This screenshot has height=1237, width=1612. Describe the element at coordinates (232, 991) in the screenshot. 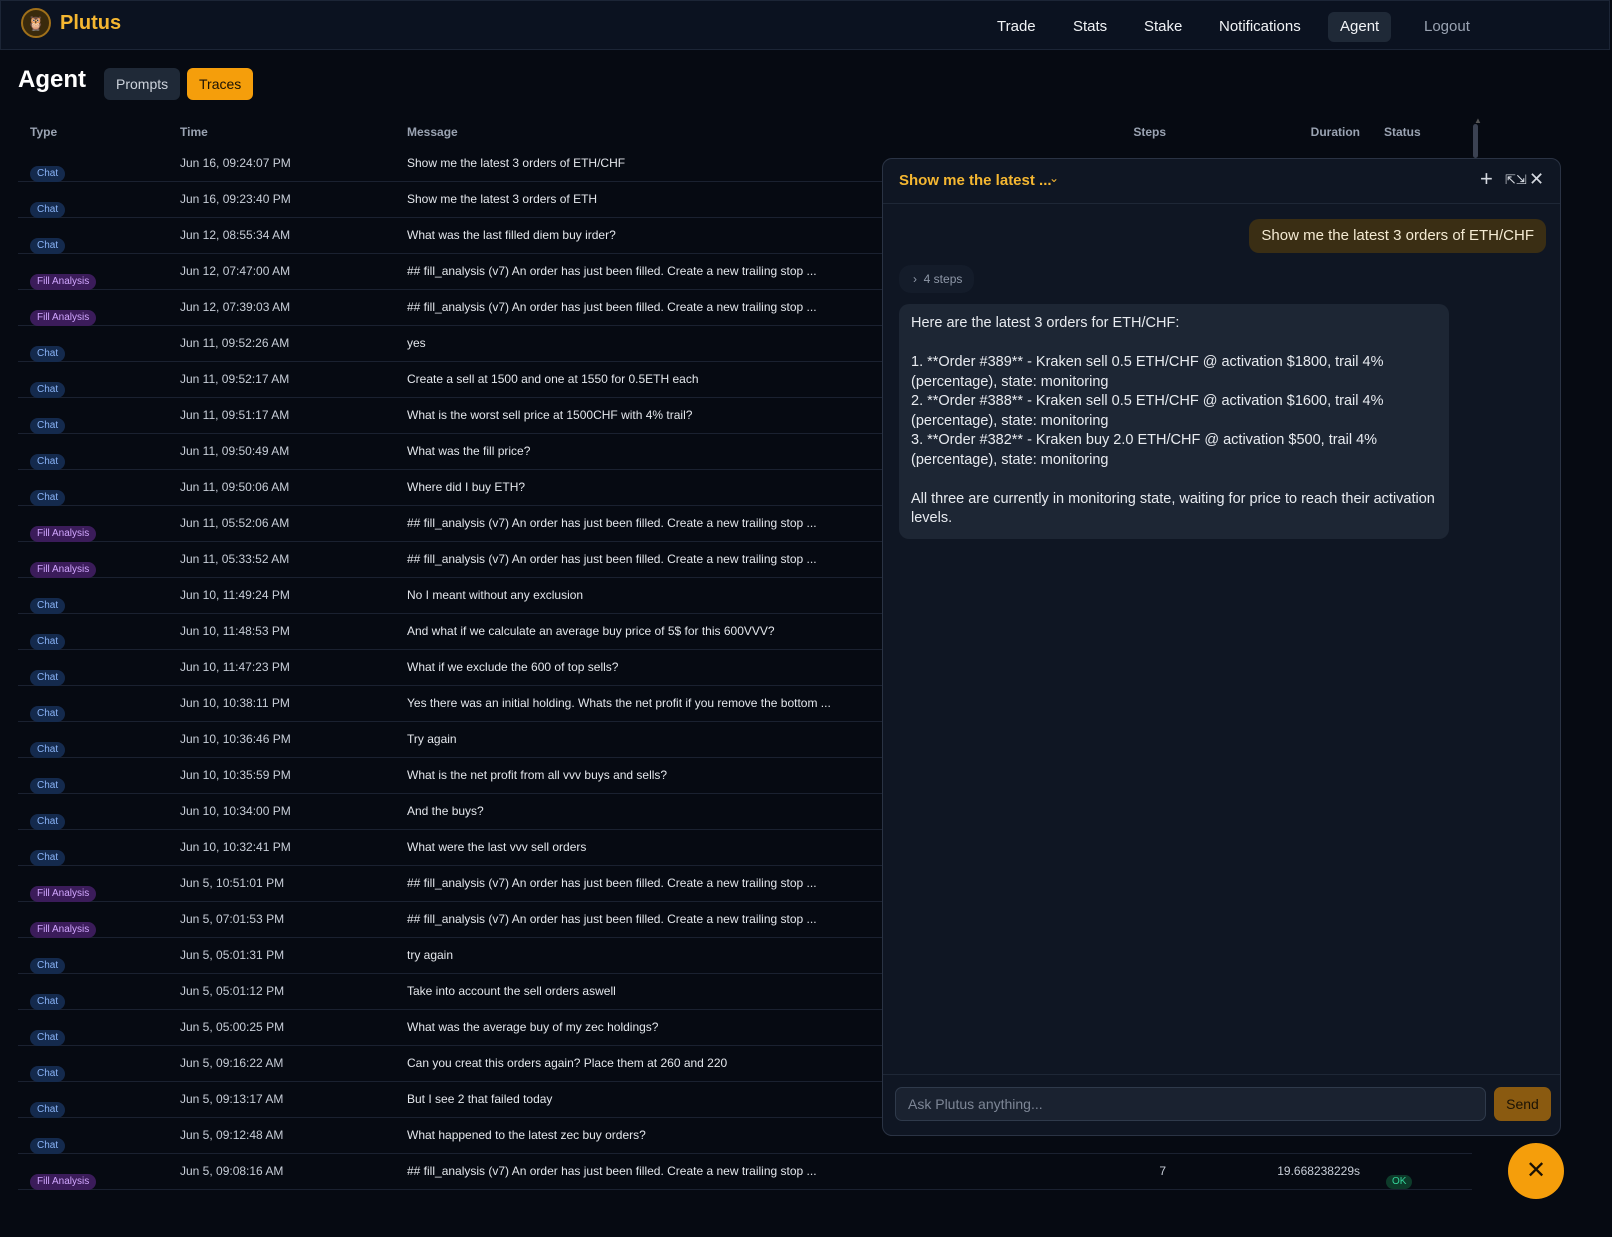

I see `row-time: Jun 5, 05:01:12 PM` at that location.